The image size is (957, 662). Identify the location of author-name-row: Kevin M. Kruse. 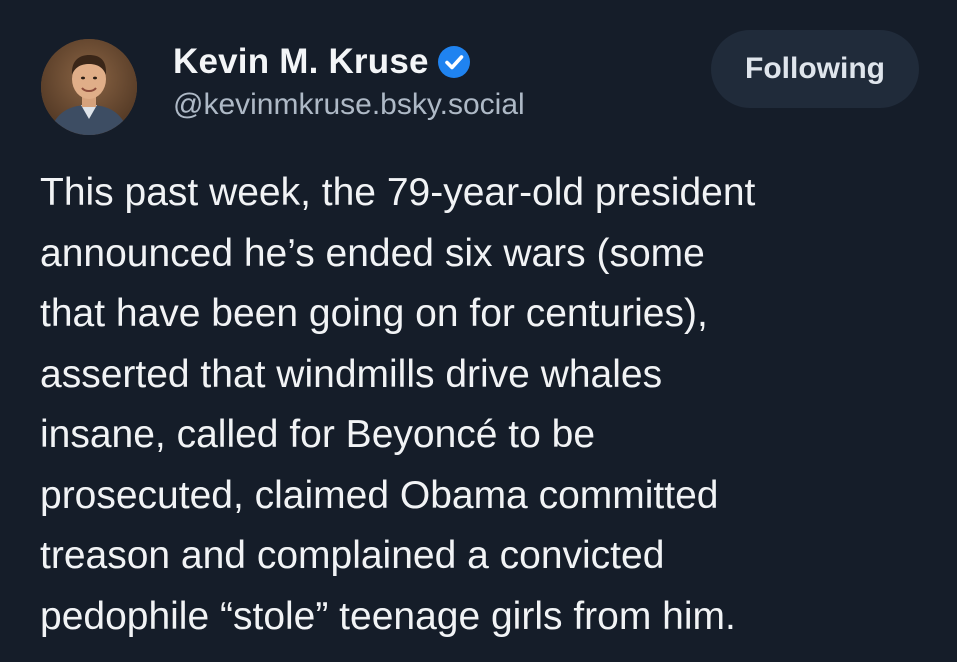
(349, 62).